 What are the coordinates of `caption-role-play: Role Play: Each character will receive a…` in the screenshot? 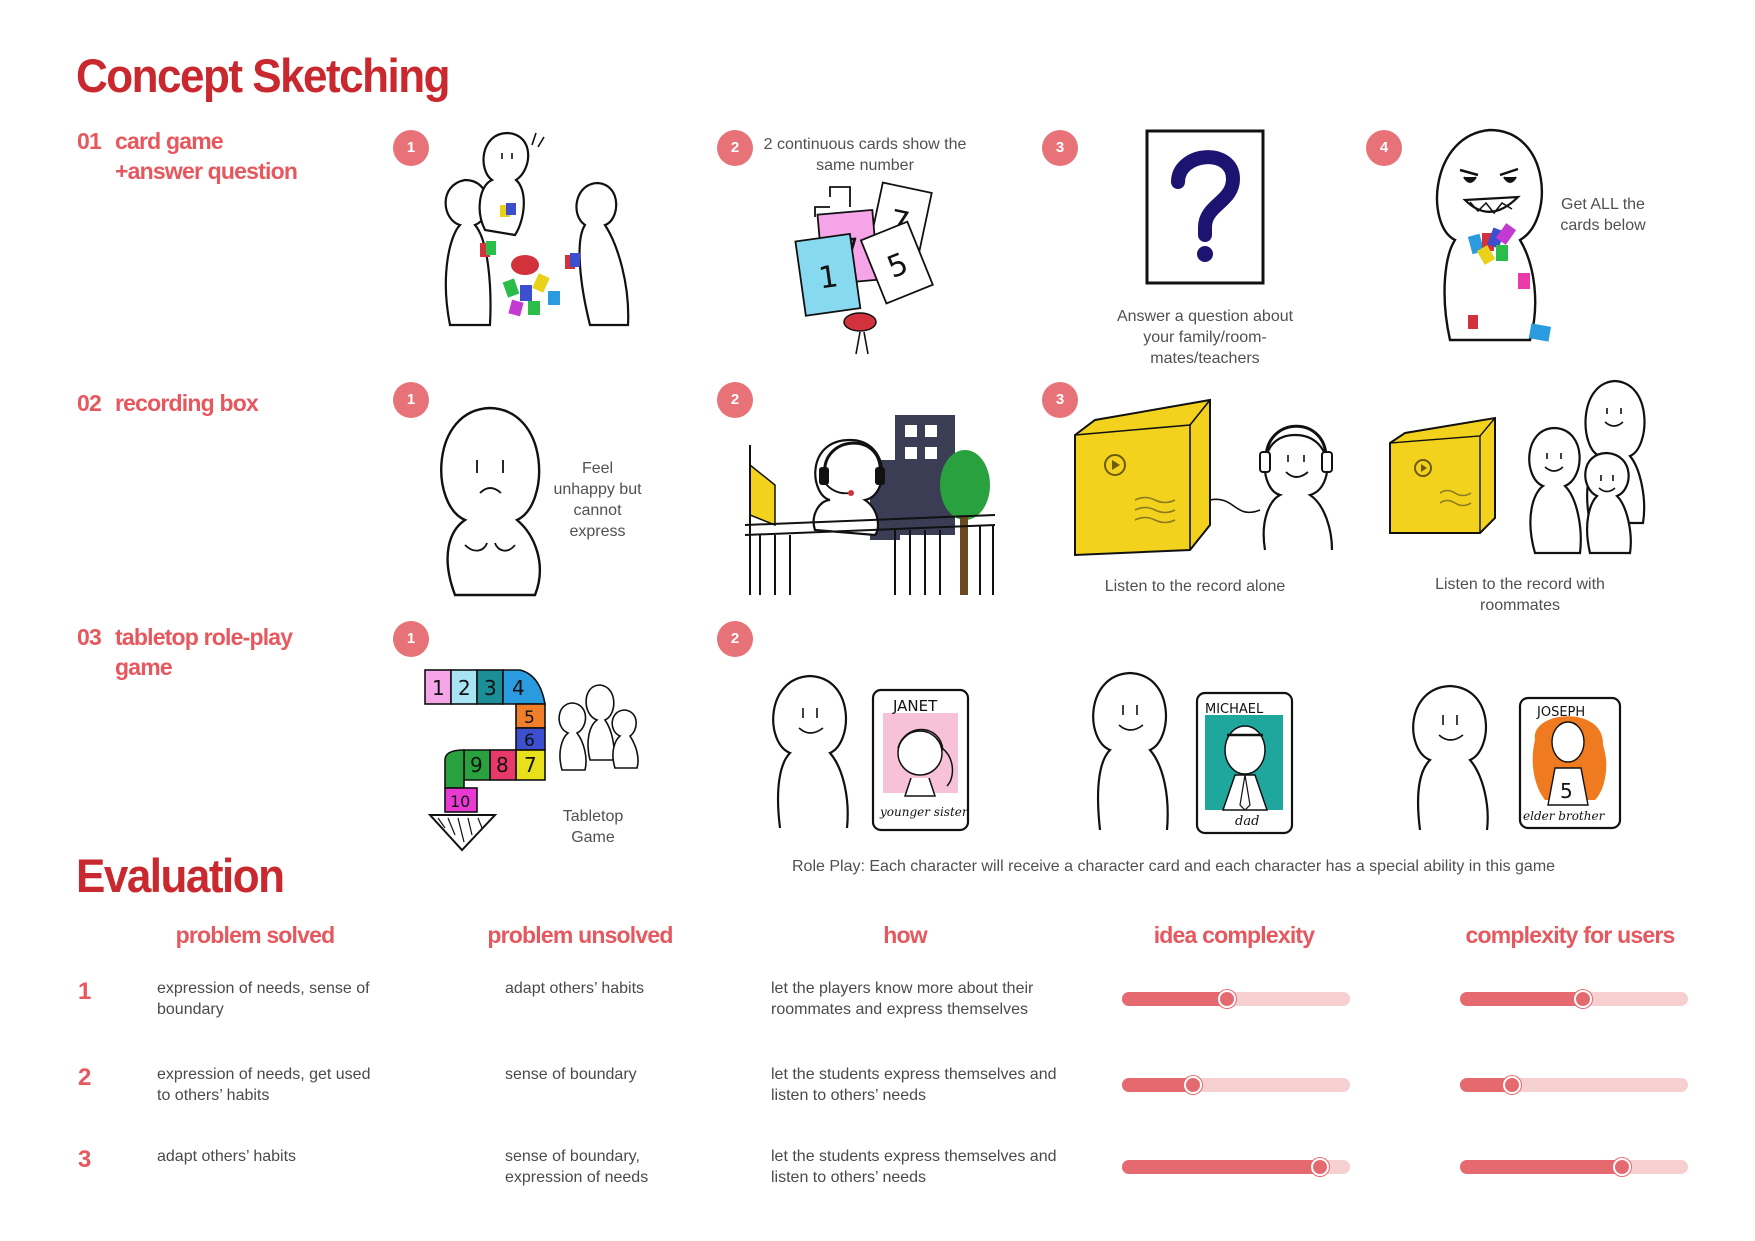 It's located at (1174, 866).